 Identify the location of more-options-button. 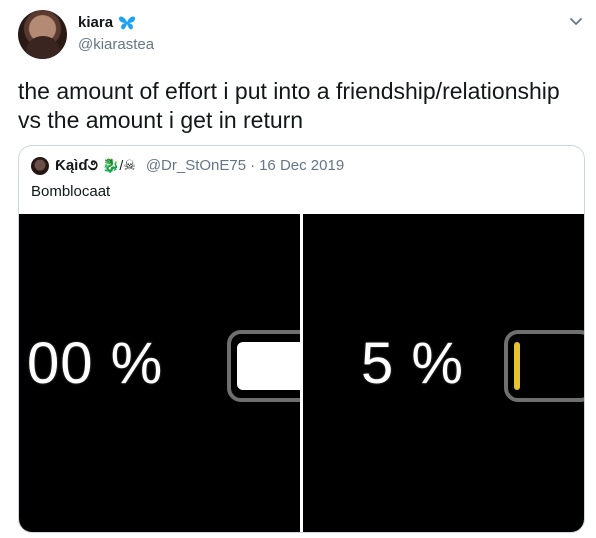
(576, 21).